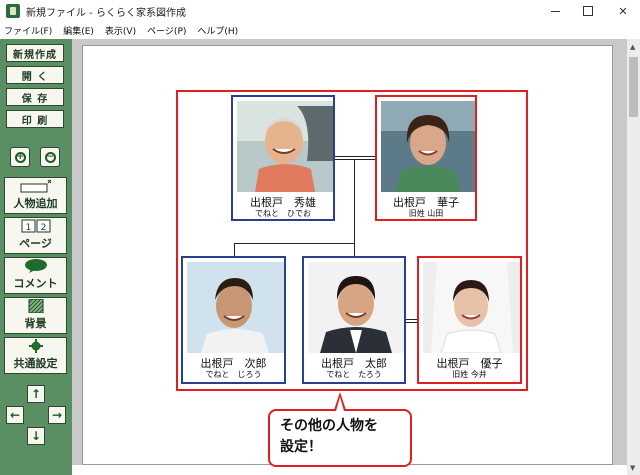  I want to click on person-card-hideo: 出根戸 秀雄 でねと ひでお, so click(283, 158).